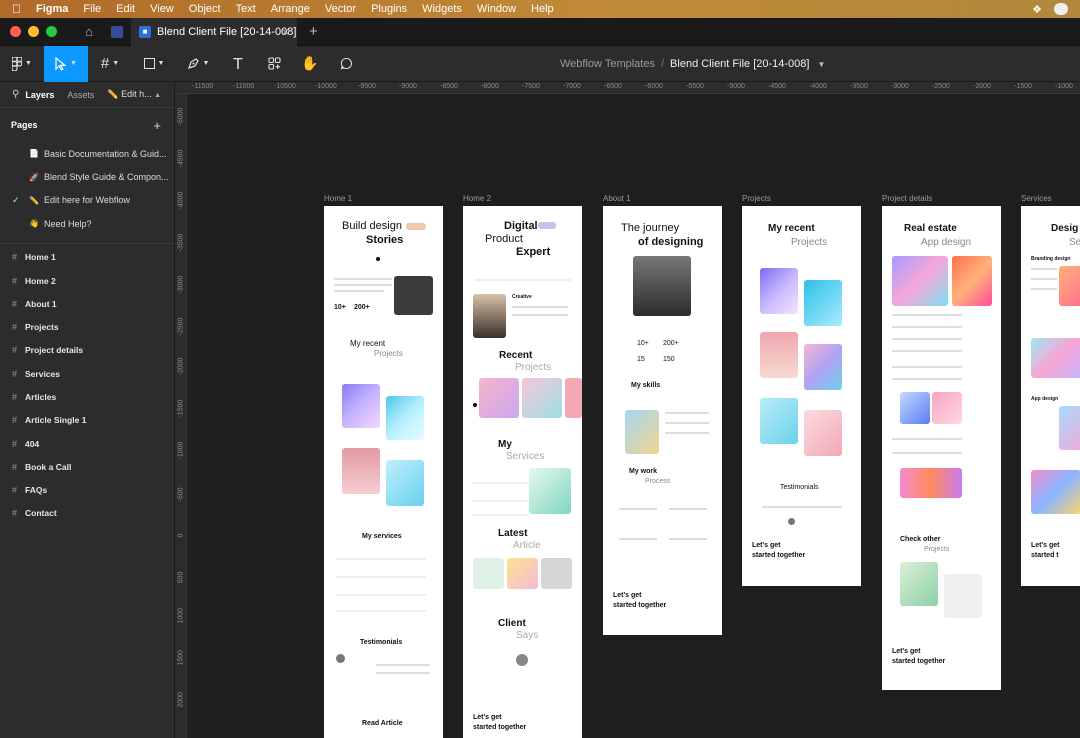  I want to click on zoom-window-button, so click(51, 31).